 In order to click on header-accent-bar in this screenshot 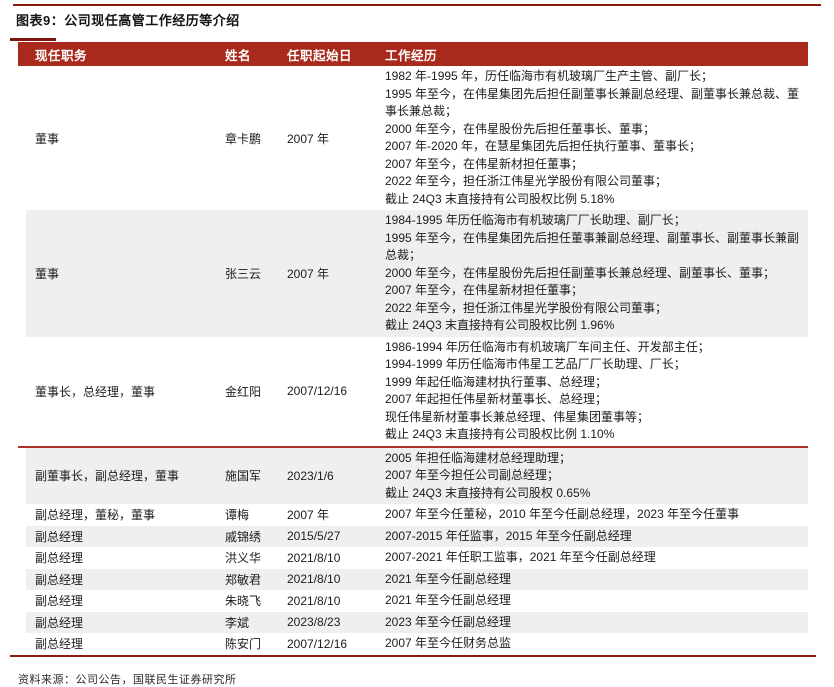, I will do `click(33, 39)`.